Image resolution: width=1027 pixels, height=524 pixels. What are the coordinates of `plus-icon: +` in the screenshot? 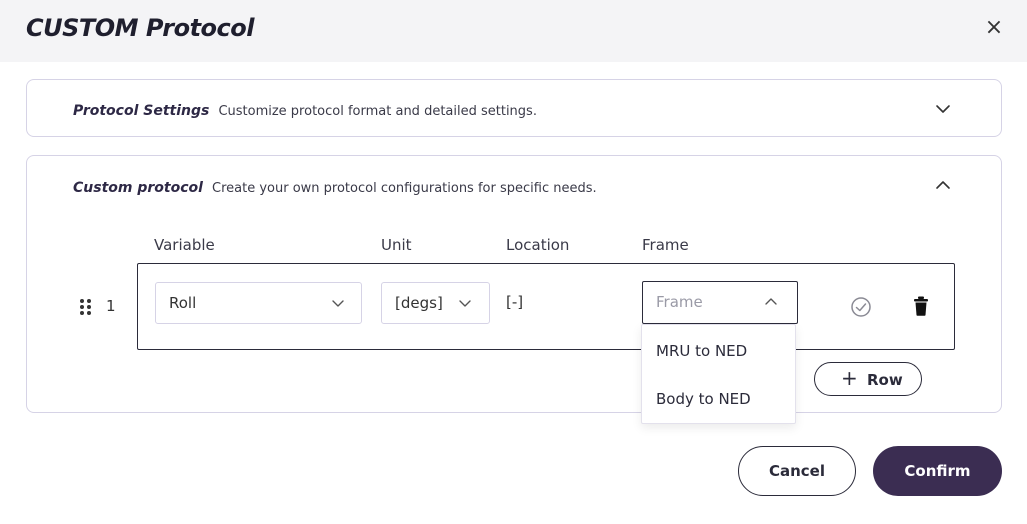 It's located at (849, 378).